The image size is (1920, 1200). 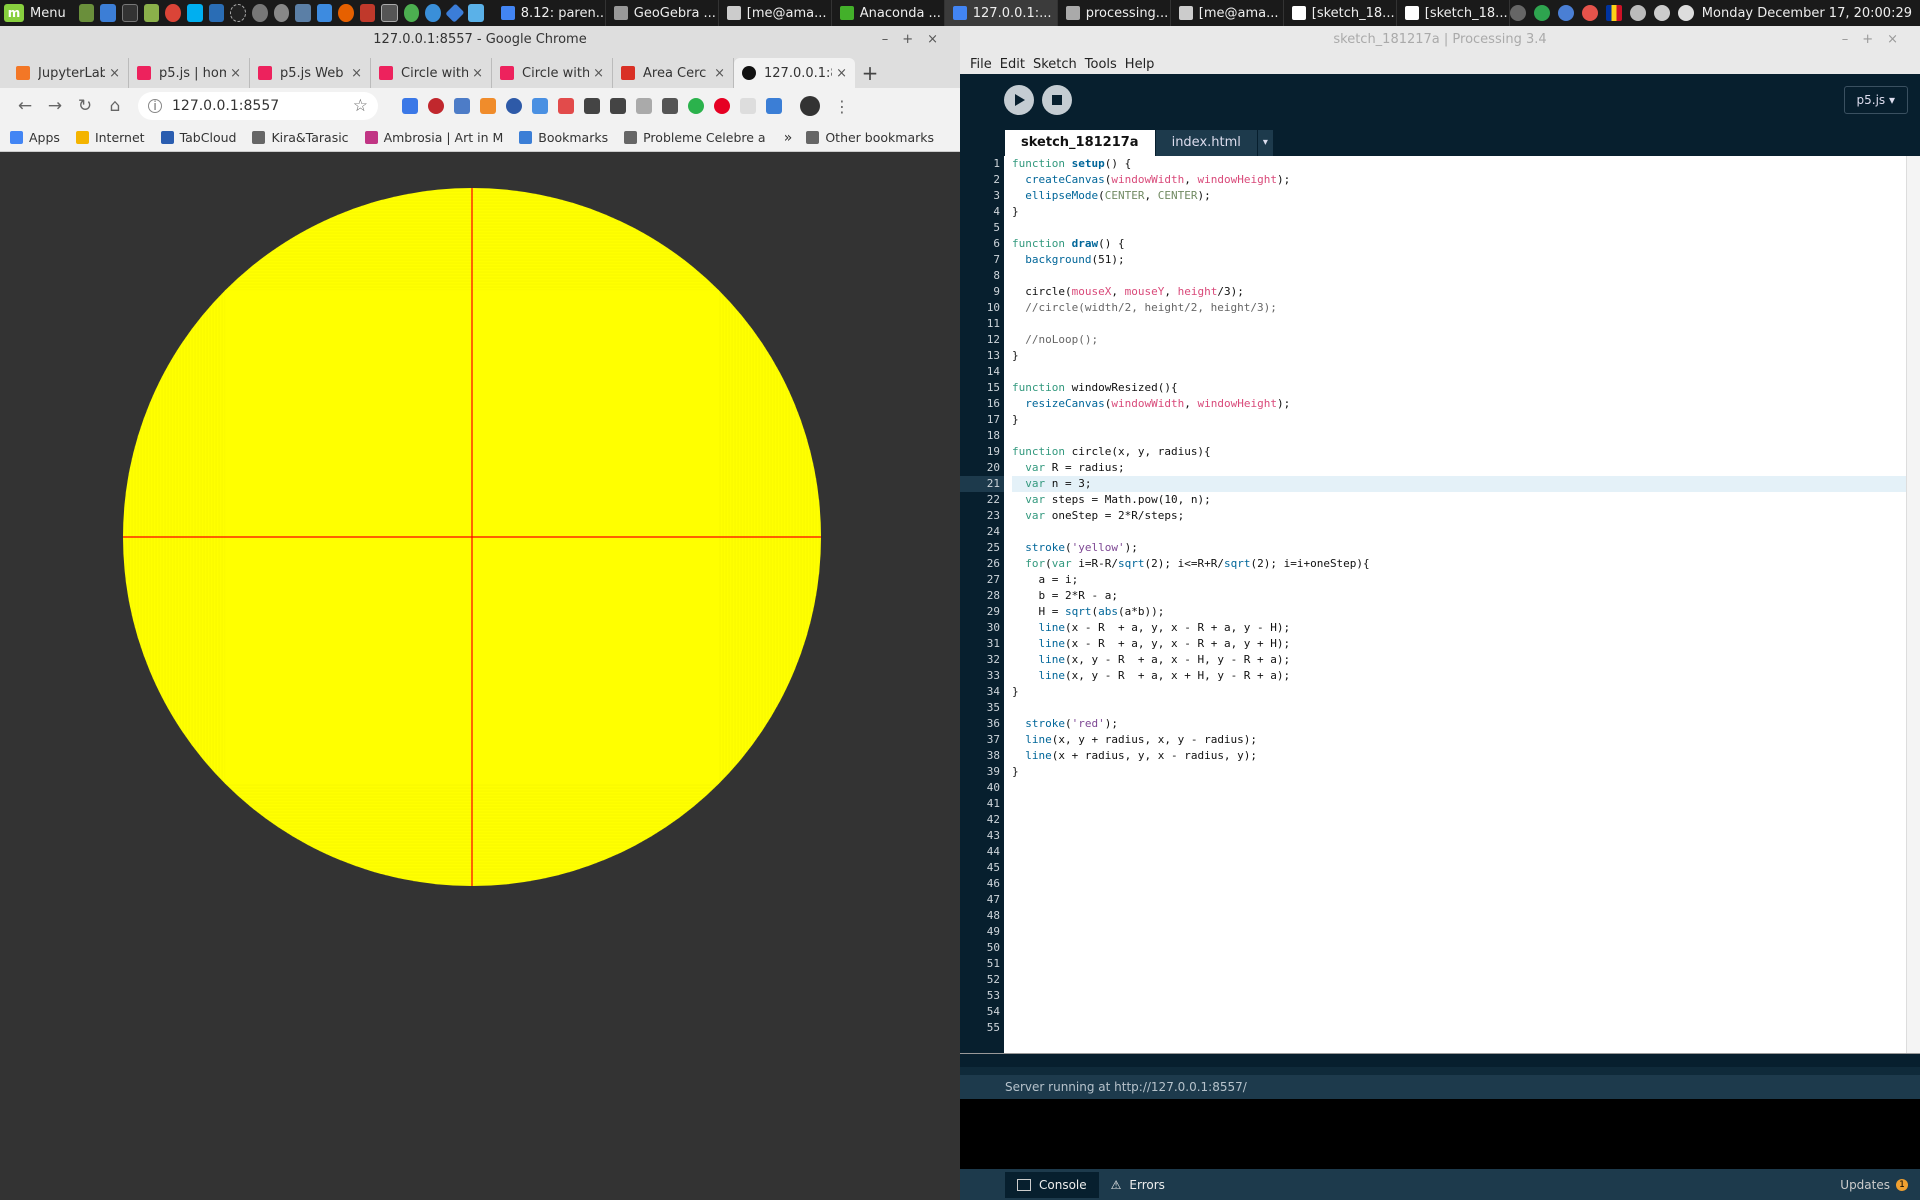 What do you see at coordinates (870, 137) in the screenshot?
I see `other-bookmarks: Other bookmarks` at bounding box center [870, 137].